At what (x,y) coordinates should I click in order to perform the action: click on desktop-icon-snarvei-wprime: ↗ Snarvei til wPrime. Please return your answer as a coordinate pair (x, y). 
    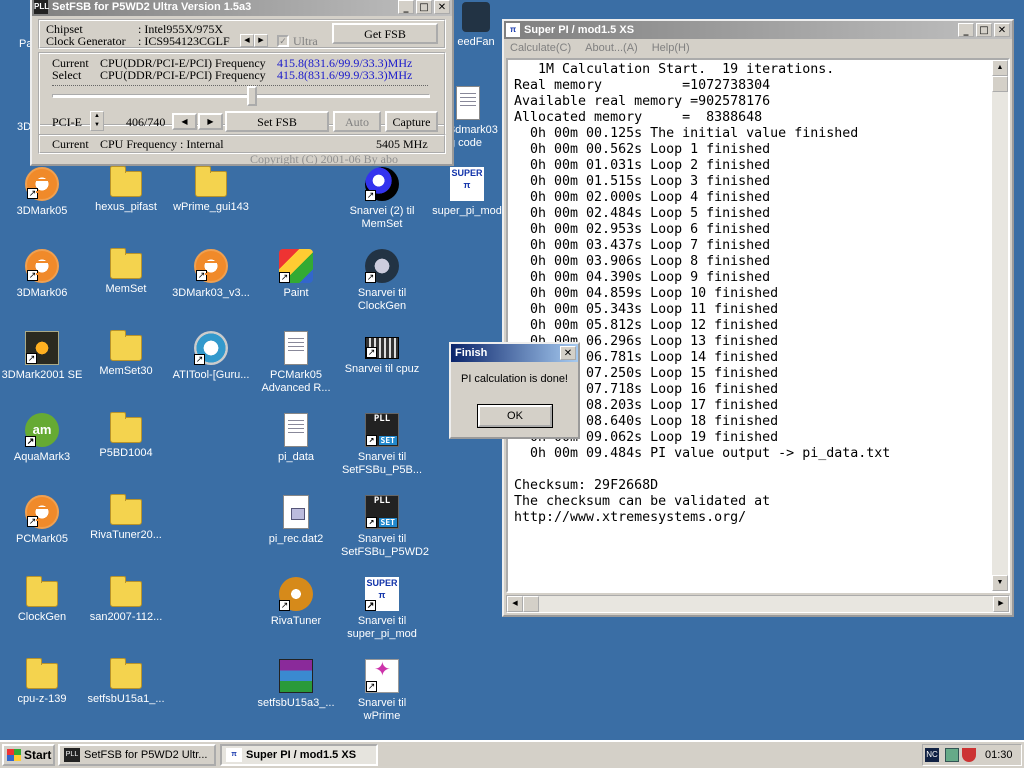
    Looking at the image, I should click on (382, 691).